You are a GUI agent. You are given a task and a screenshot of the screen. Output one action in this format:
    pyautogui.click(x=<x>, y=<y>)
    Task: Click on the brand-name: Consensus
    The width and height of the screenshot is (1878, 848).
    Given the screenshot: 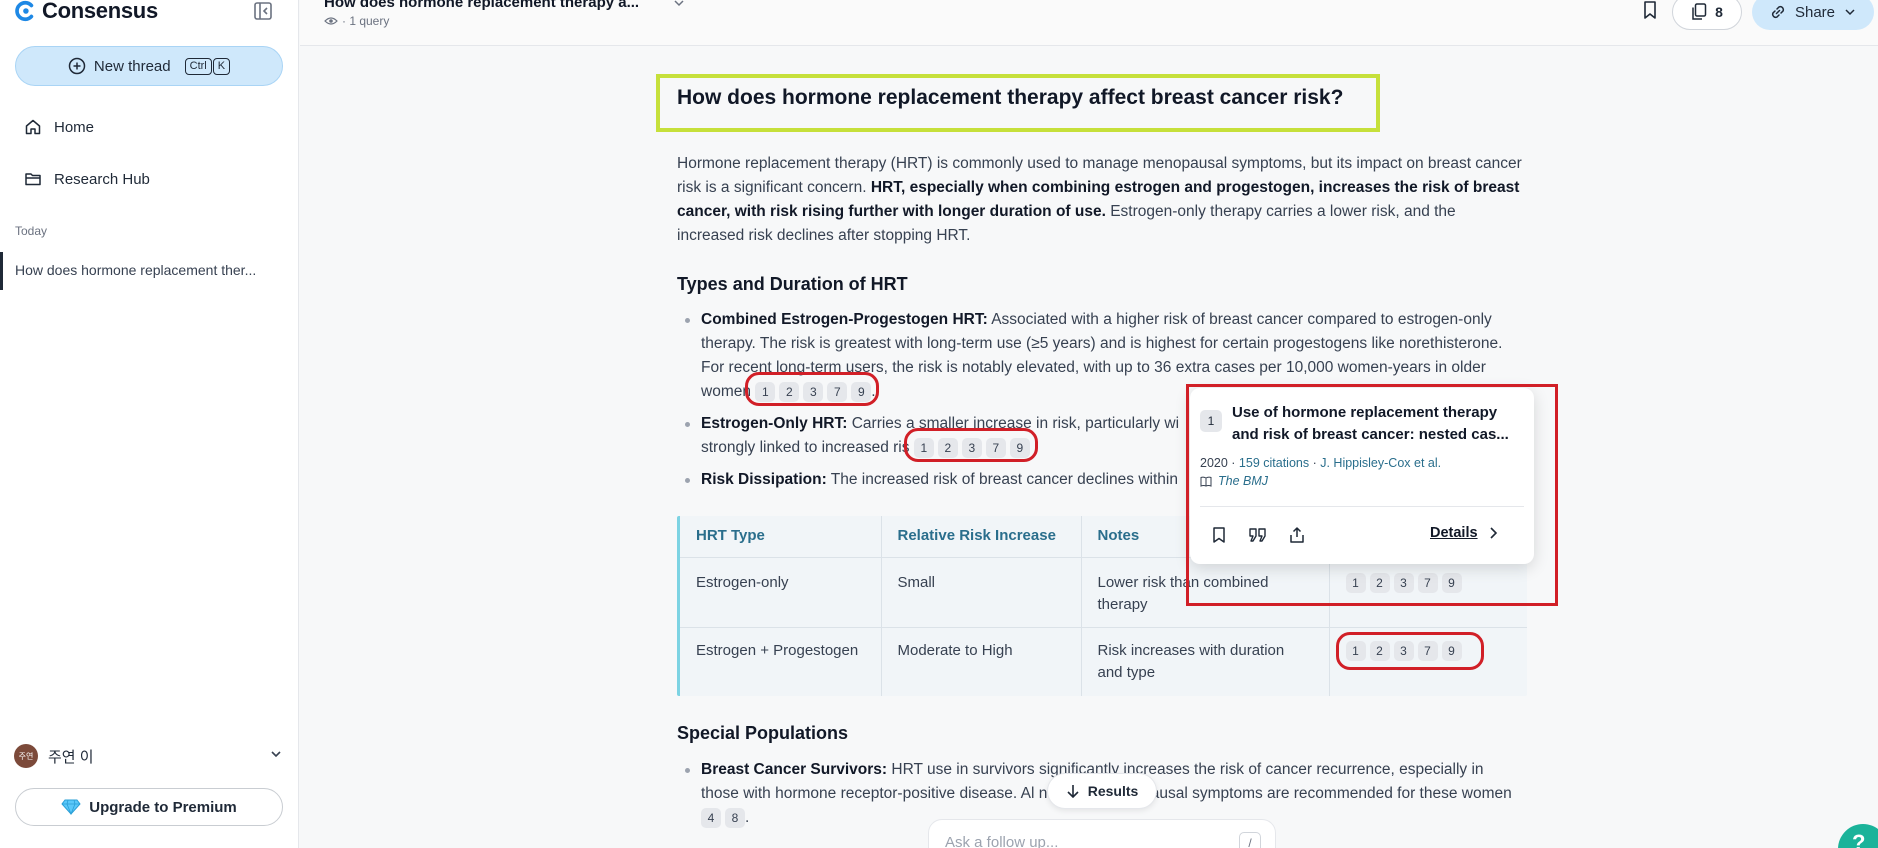 What is the action you would take?
    pyautogui.click(x=100, y=11)
    